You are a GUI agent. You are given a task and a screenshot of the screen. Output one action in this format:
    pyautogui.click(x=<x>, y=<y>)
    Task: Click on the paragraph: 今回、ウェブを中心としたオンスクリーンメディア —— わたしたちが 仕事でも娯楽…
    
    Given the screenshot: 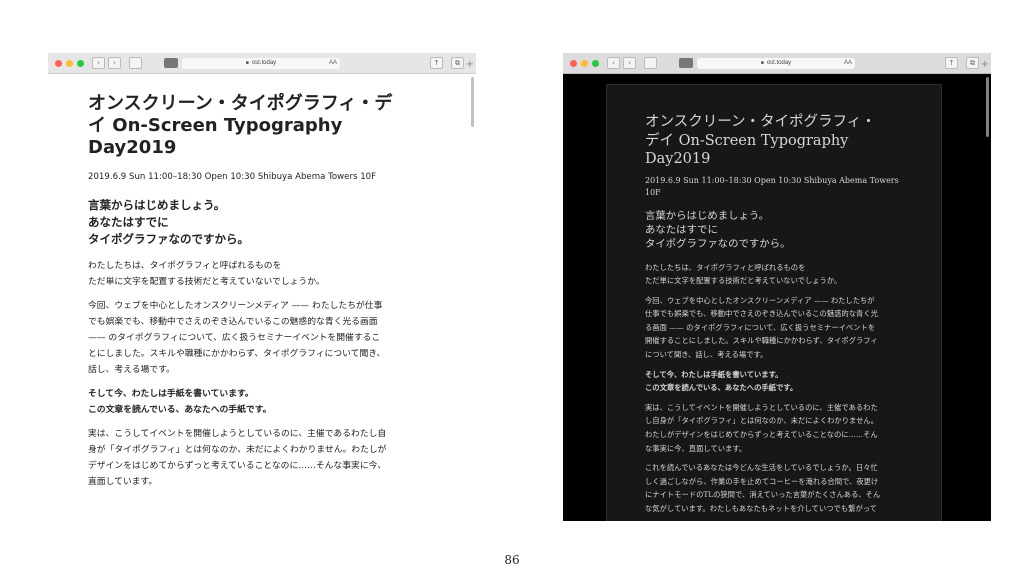 What is the action you would take?
    pyautogui.click(x=761, y=327)
    